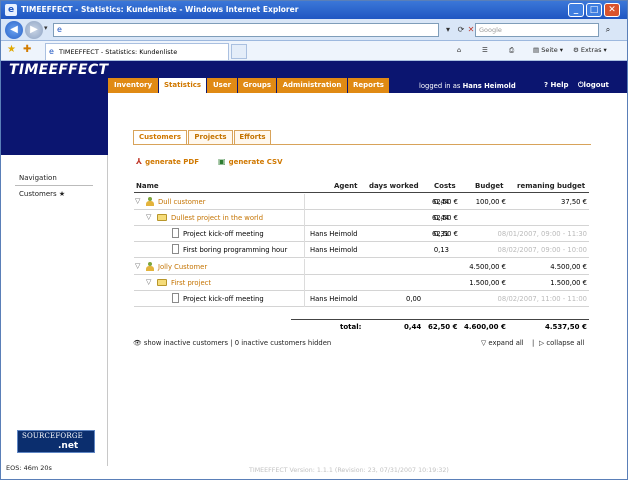 The height and width of the screenshot is (480, 628). What do you see at coordinates (594, 10) in the screenshot?
I see `maximize-button: □` at bounding box center [594, 10].